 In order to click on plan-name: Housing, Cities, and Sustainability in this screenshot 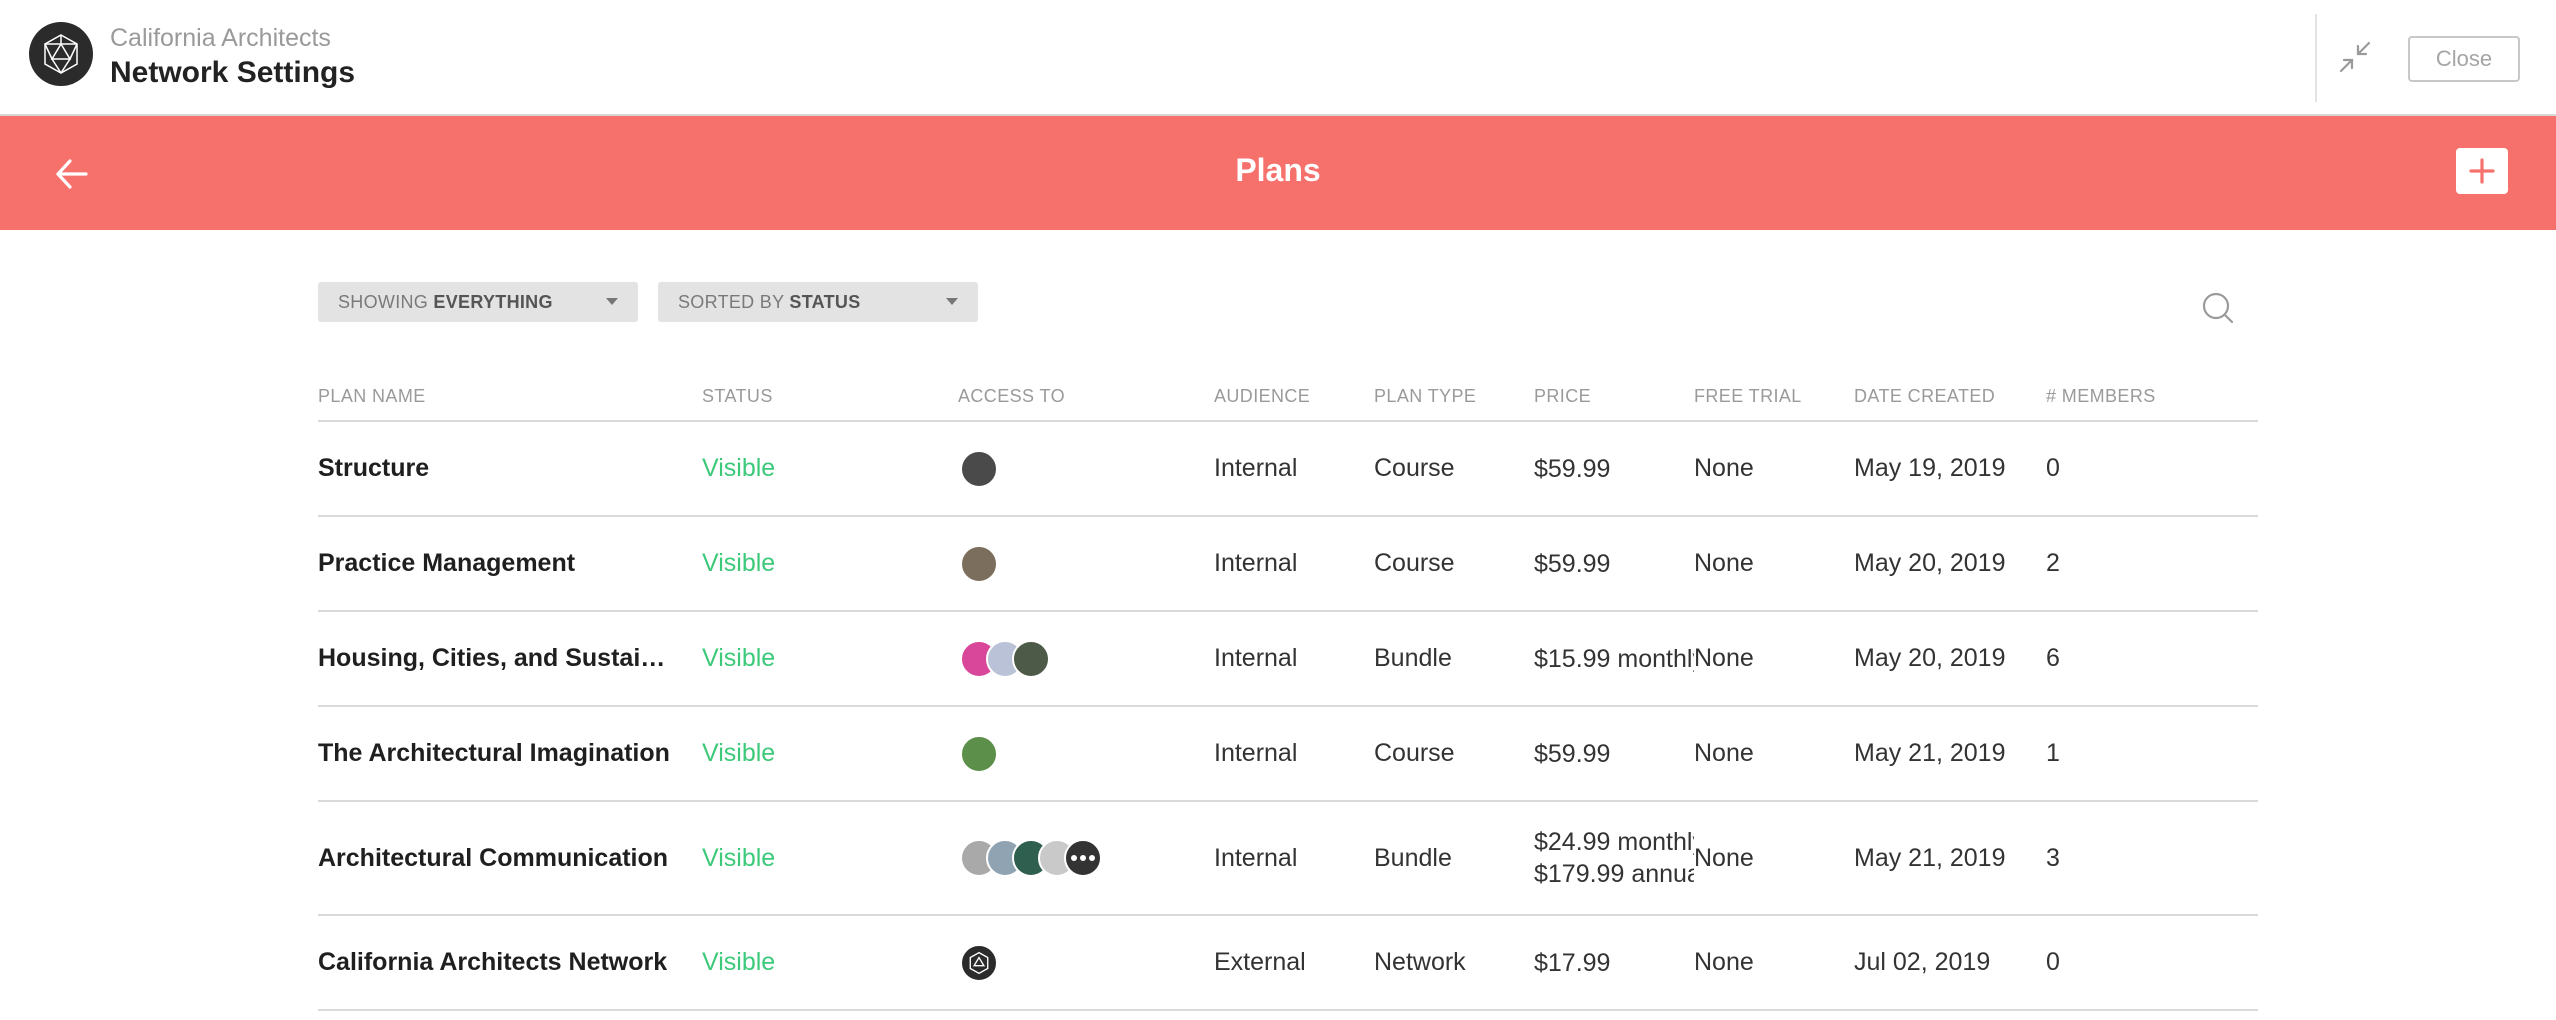, I will do `click(498, 658)`.